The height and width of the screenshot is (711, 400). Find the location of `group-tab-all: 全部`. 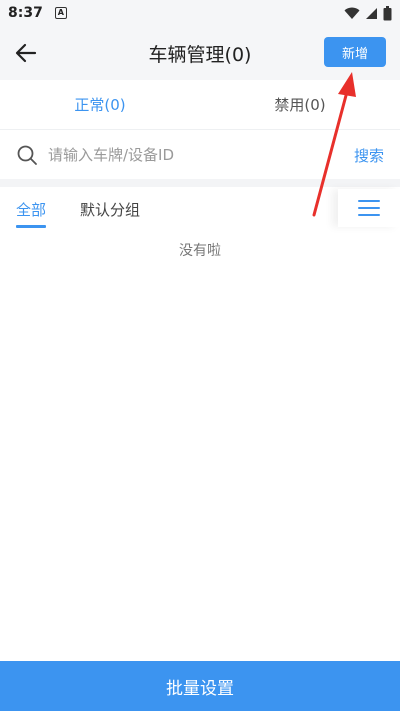

group-tab-all: 全部 is located at coordinates (31, 209).